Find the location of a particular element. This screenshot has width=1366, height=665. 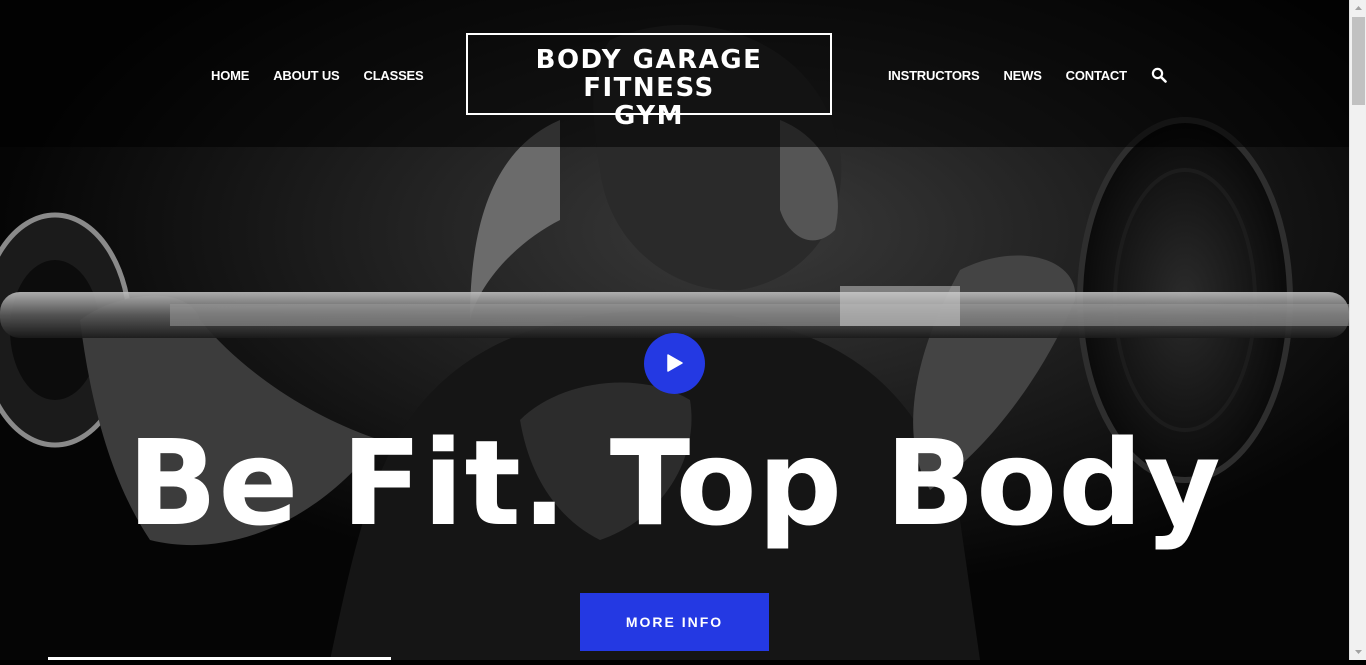

scrollbar-thumb is located at coordinates (1358, 61).